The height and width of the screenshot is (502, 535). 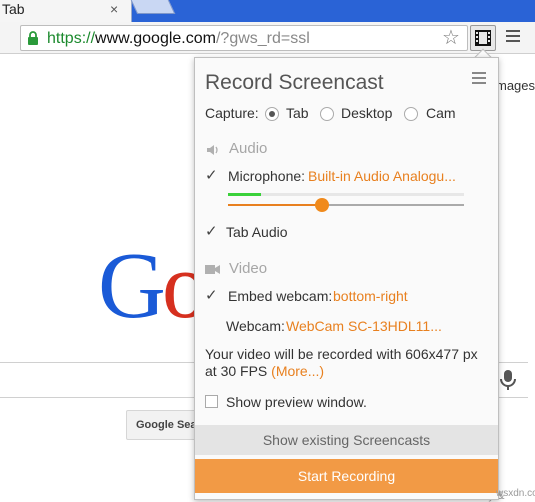 What do you see at coordinates (155, 38) in the screenshot?
I see `url-host: www.google.com` at bounding box center [155, 38].